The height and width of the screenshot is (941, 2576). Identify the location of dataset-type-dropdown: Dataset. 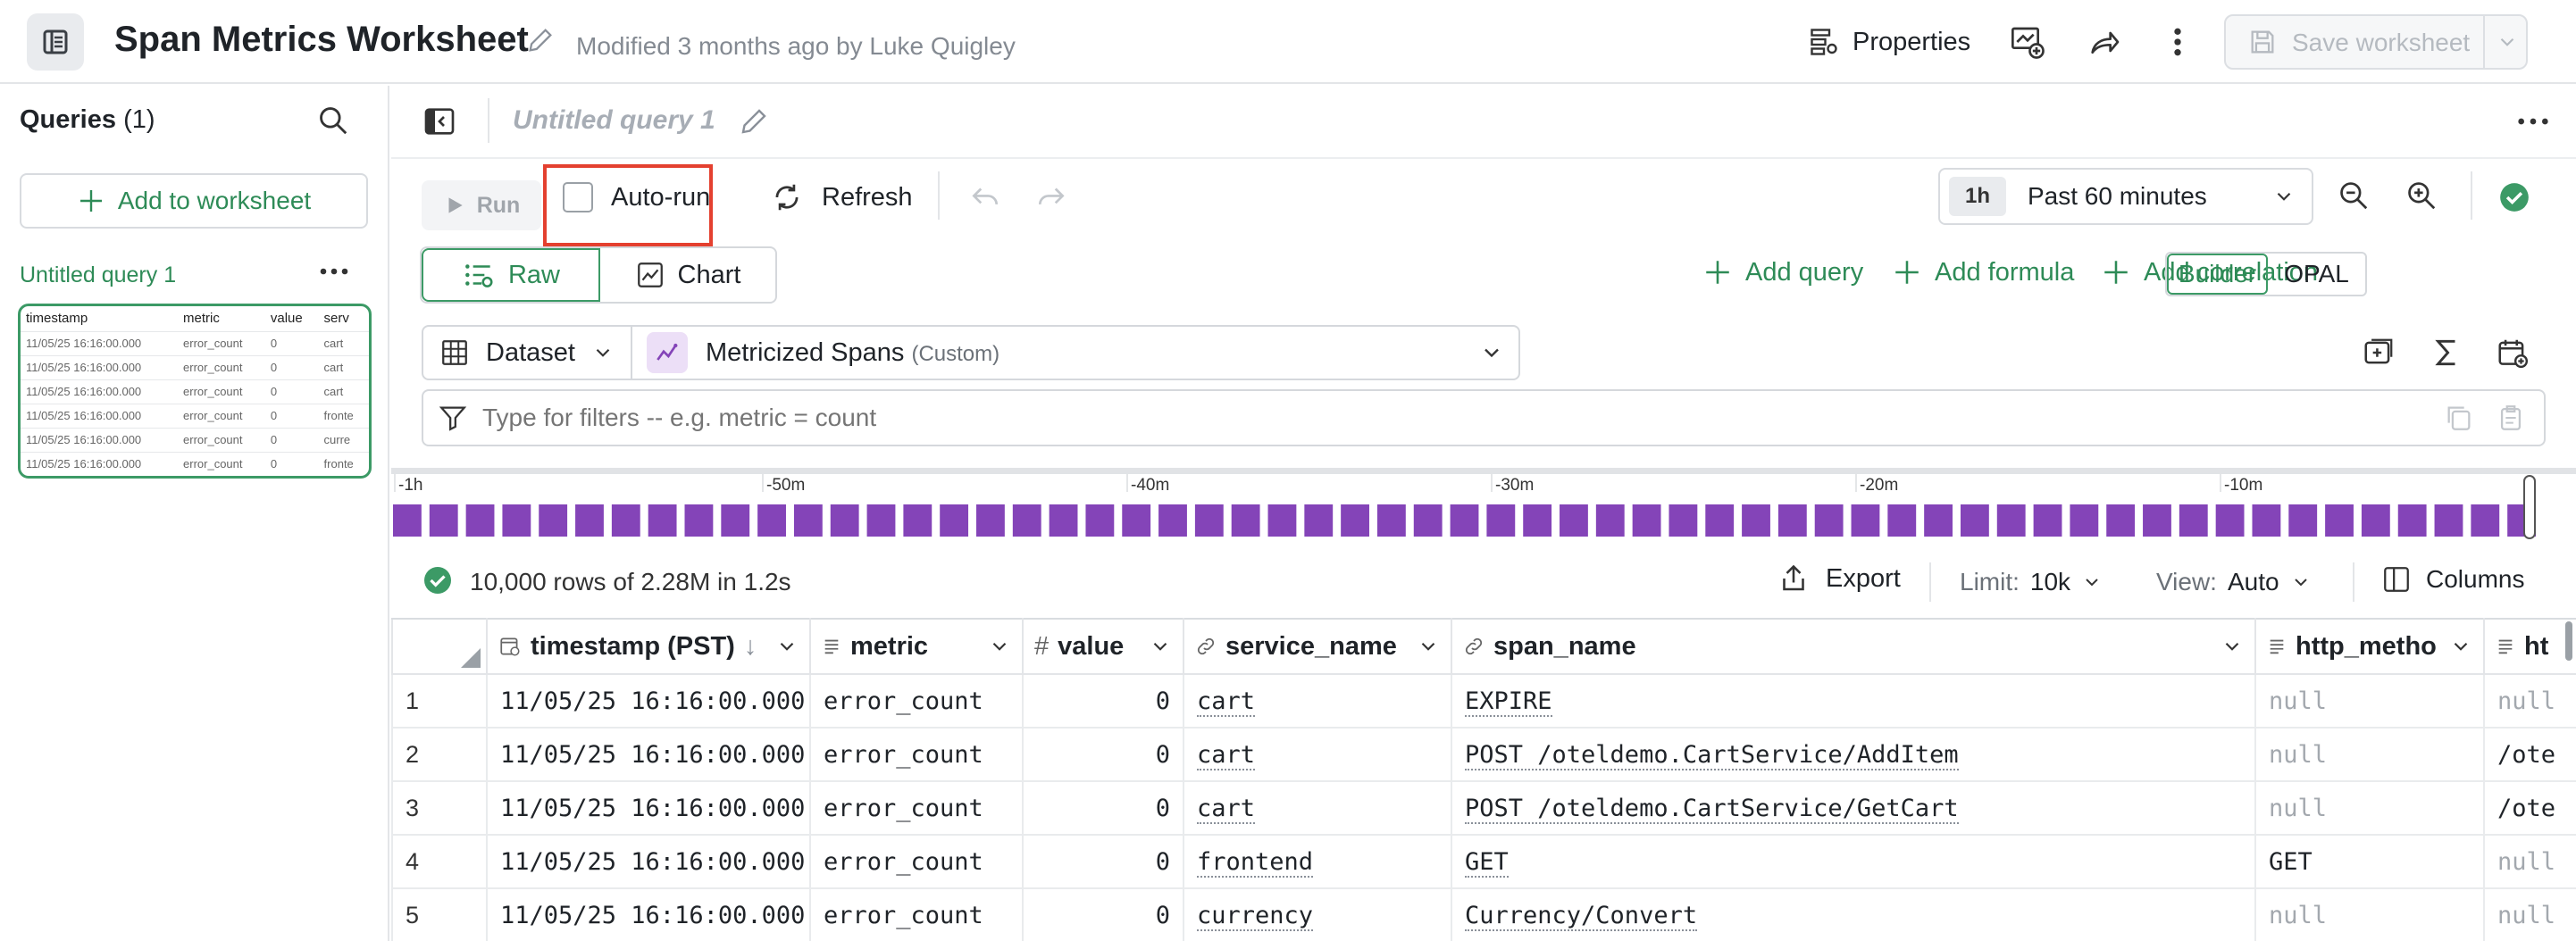
(528, 353).